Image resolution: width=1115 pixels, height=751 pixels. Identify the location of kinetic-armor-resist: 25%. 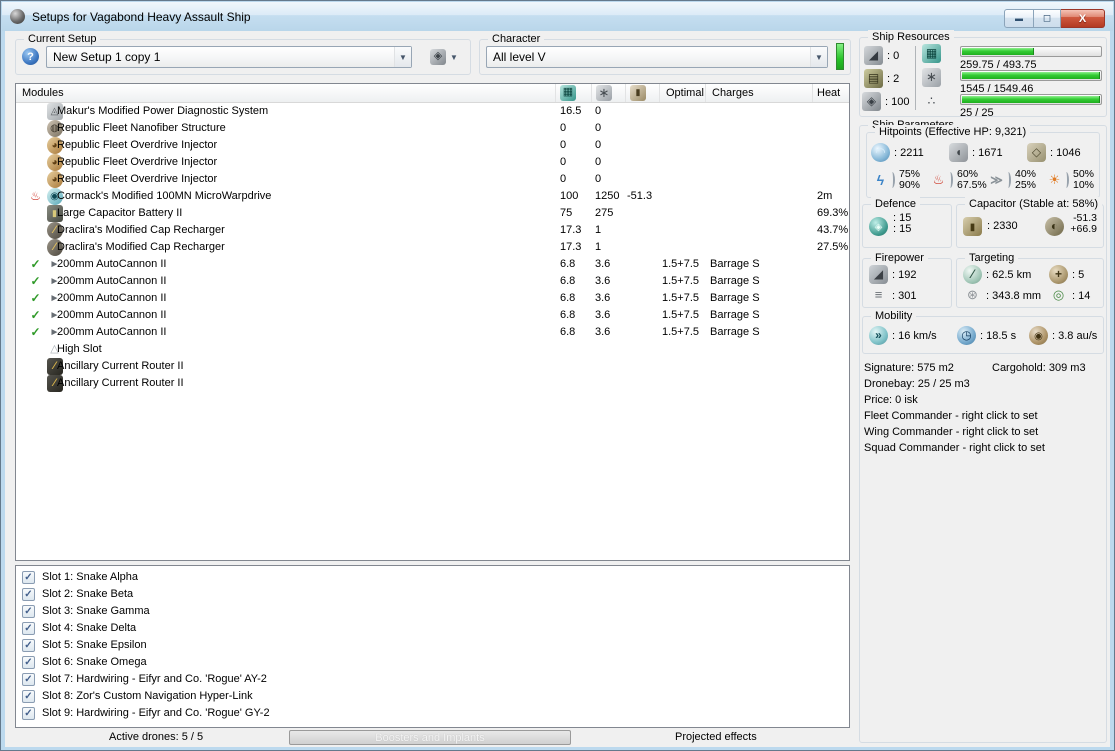
(1026, 185).